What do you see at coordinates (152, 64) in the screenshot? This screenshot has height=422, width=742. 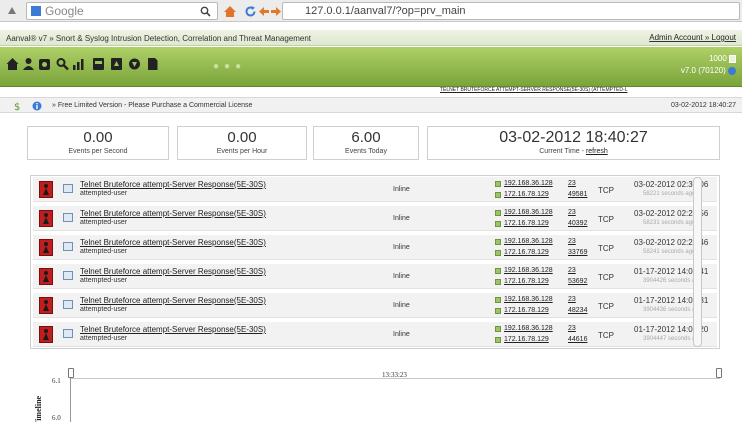 I see `nav-documents-icon` at bounding box center [152, 64].